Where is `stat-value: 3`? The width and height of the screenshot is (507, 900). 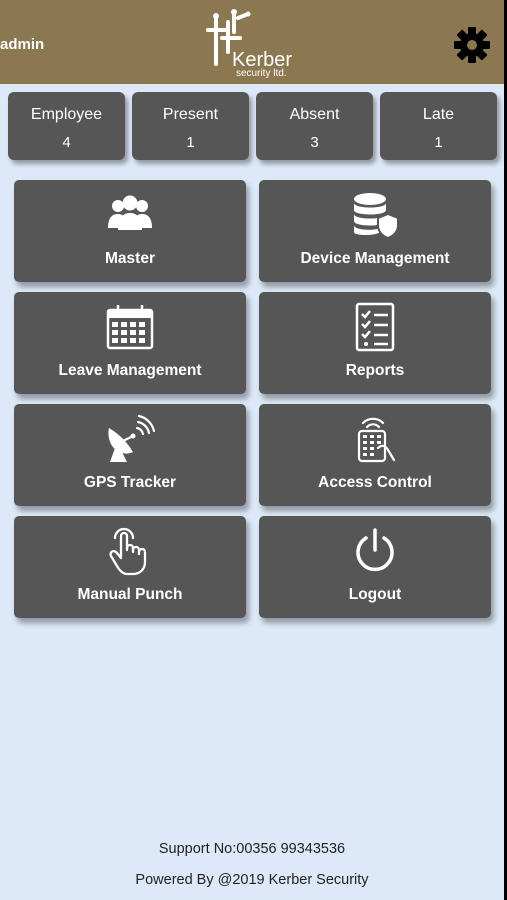
stat-value: 3 is located at coordinates (314, 142).